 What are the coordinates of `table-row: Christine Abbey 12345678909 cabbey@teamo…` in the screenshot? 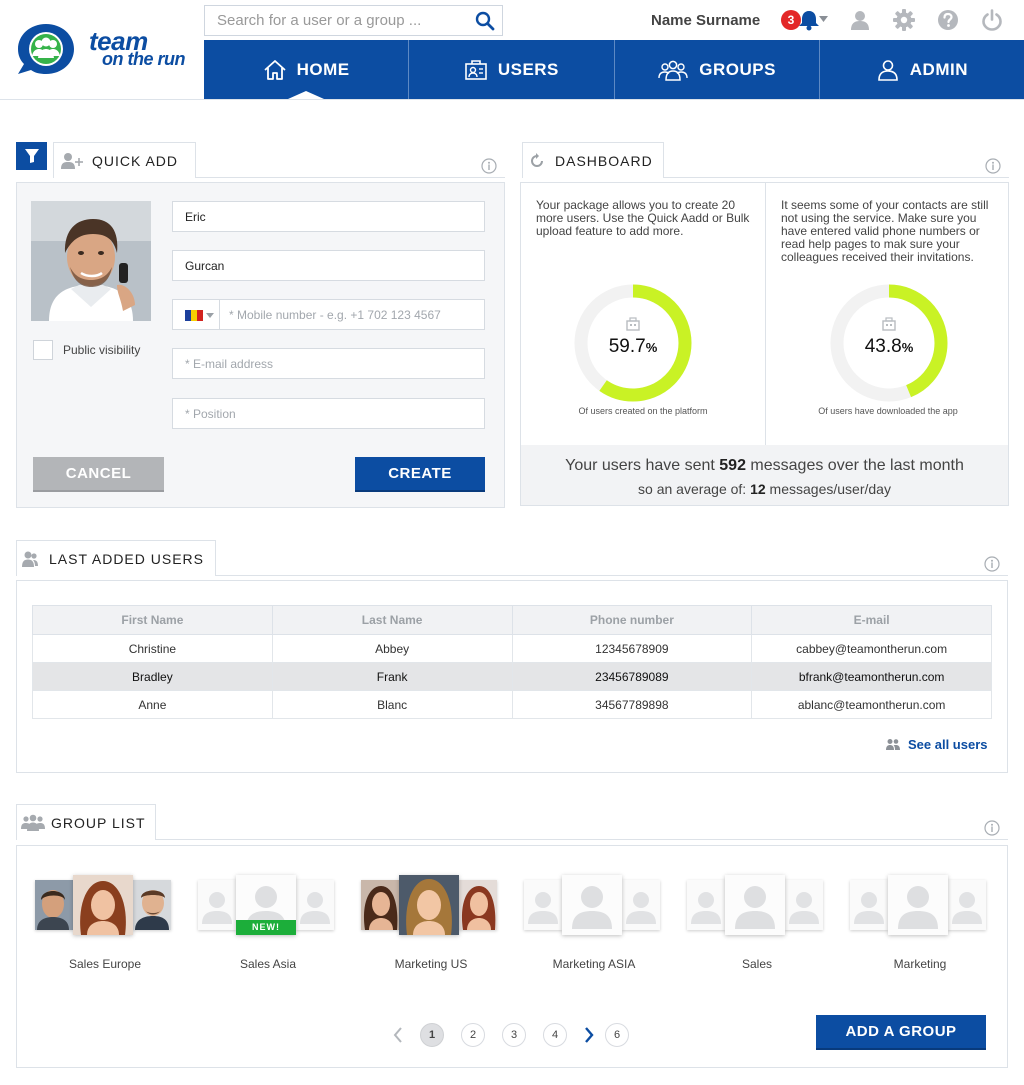 It's located at (512, 648).